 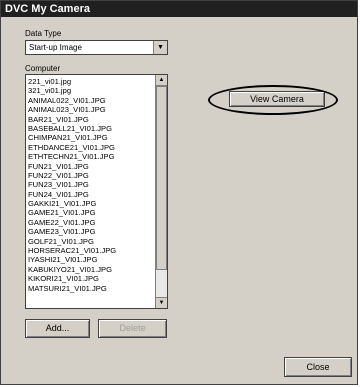 What do you see at coordinates (90, 175) in the screenshot?
I see `file-list-item: FUN22_VI01.JPG` at bounding box center [90, 175].